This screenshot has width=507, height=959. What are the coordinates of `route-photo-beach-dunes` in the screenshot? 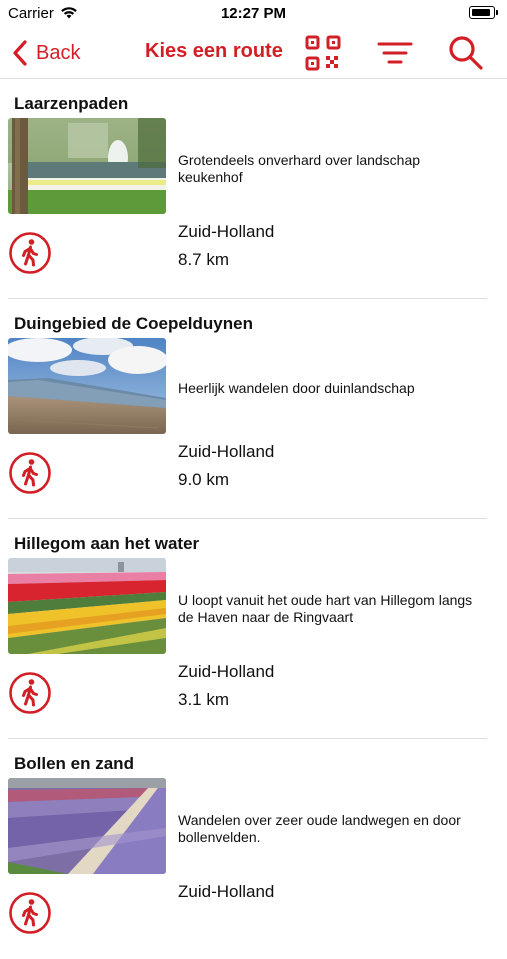 It's located at (87, 386).